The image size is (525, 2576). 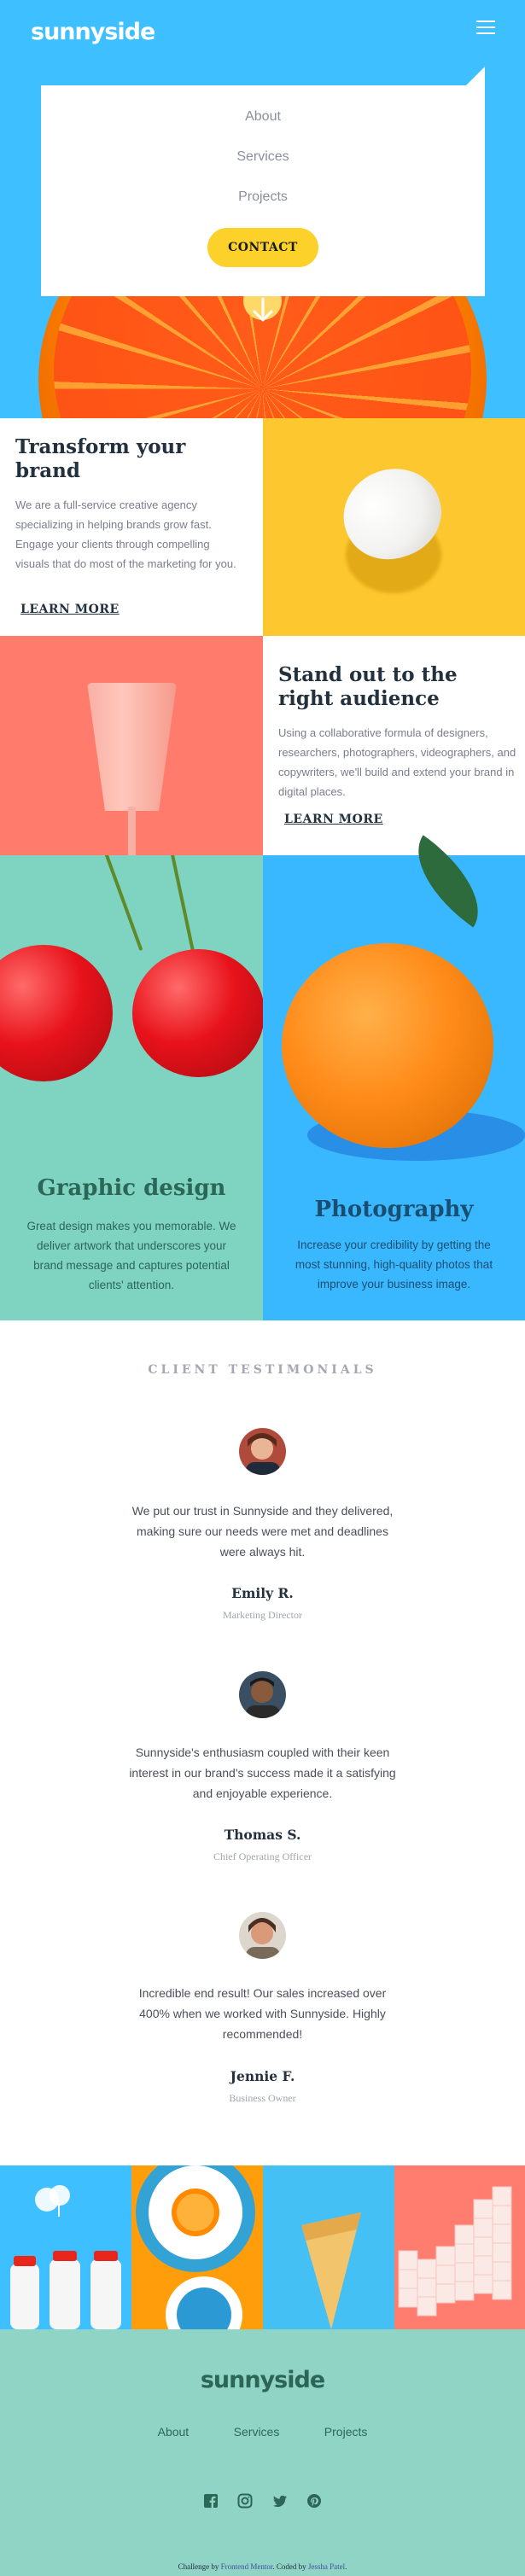 I want to click on nav-item-services: Services, so click(x=263, y=157).